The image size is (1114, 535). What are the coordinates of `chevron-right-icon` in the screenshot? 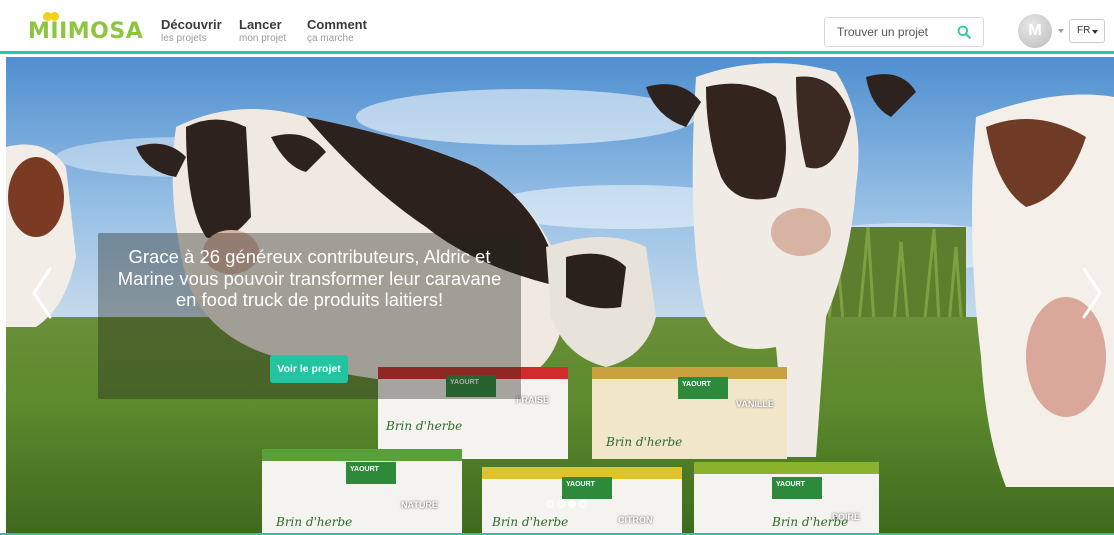 It's located at (1092, 293).